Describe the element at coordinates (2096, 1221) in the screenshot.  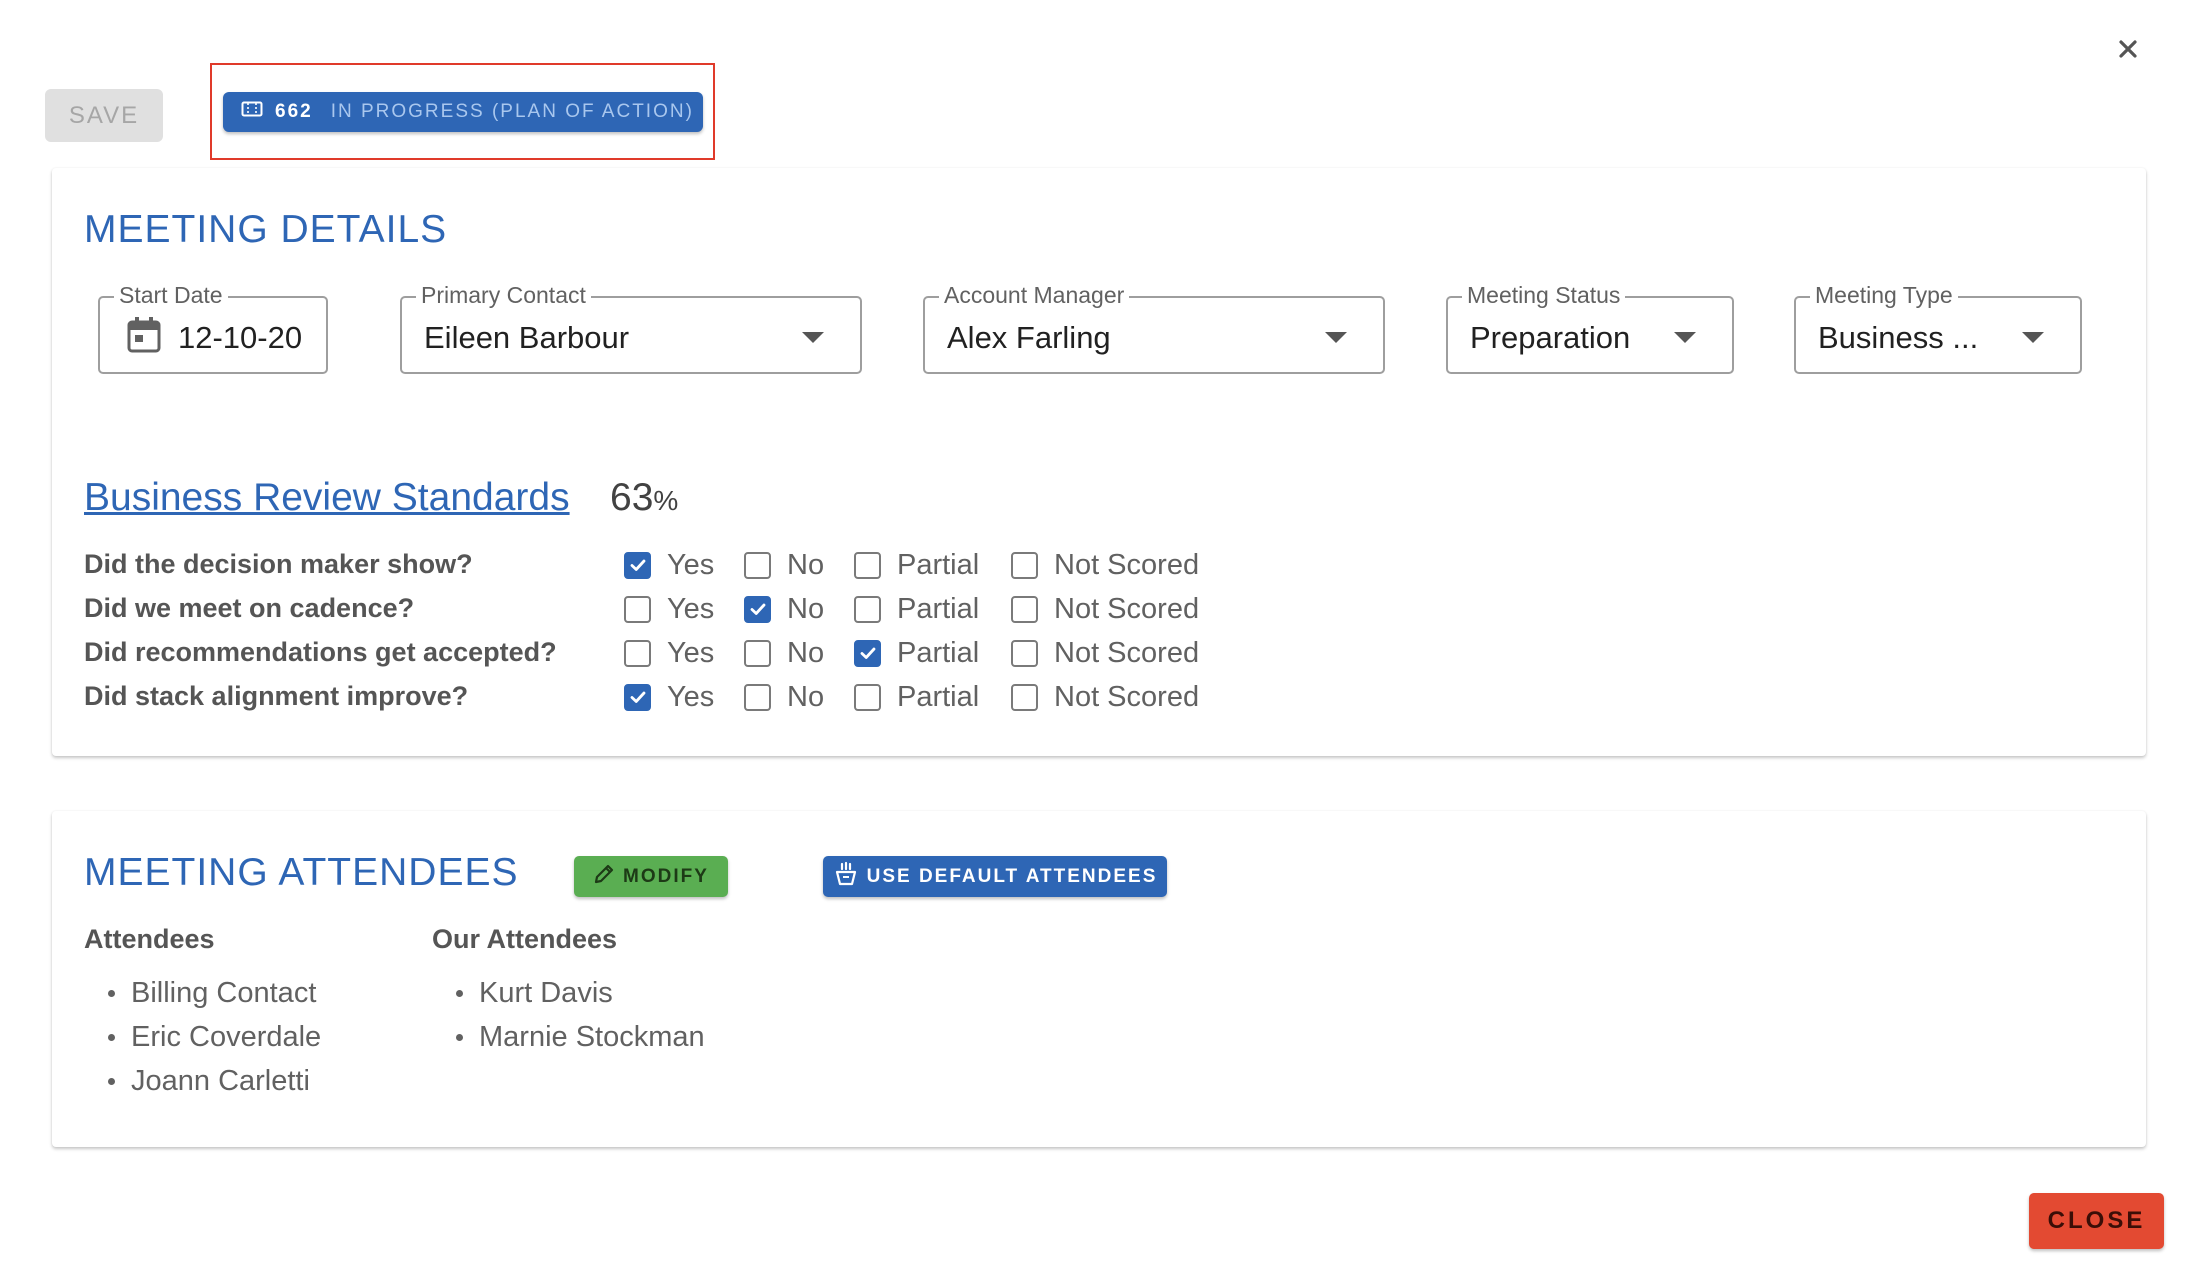
I see `close-button: CLOSE` at that location.